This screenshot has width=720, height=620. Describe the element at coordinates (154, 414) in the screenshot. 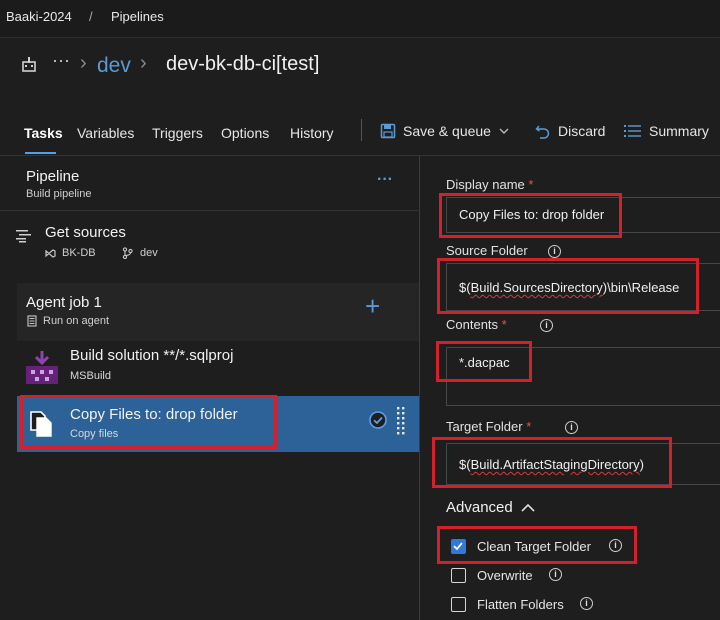

I see `task-title: Copy Files to: drop folder` at that location.